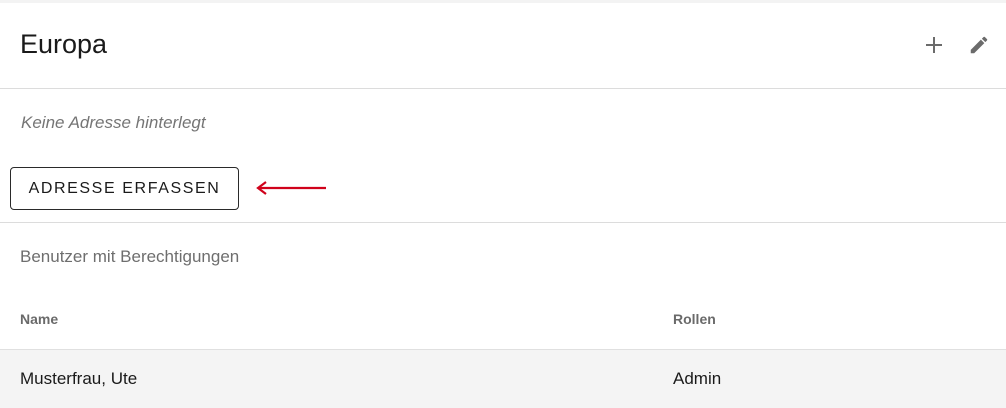  I want to click on add-button, so click(934, 45).